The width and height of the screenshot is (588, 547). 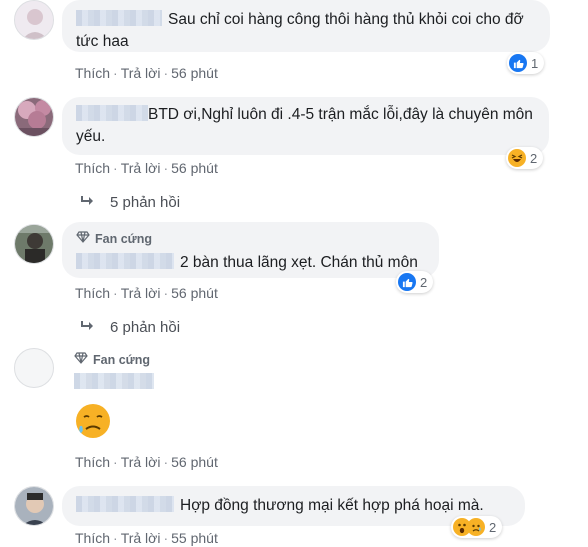 What do you see at coordinates (194, 538) in the screenshot?
I see `timestamp: 55 phút` at bounding box center [194, 538].